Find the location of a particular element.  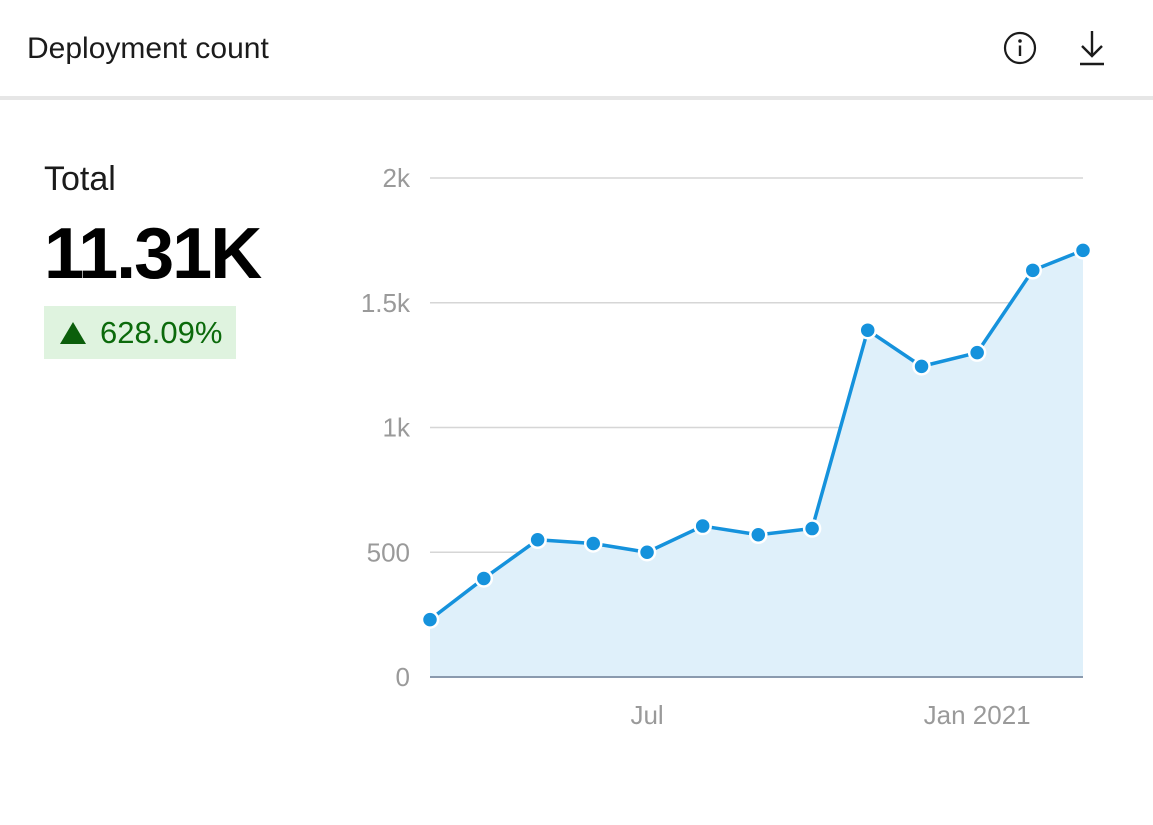

x-tick-label: Jan 2021 is located at coordinates (977, 715).